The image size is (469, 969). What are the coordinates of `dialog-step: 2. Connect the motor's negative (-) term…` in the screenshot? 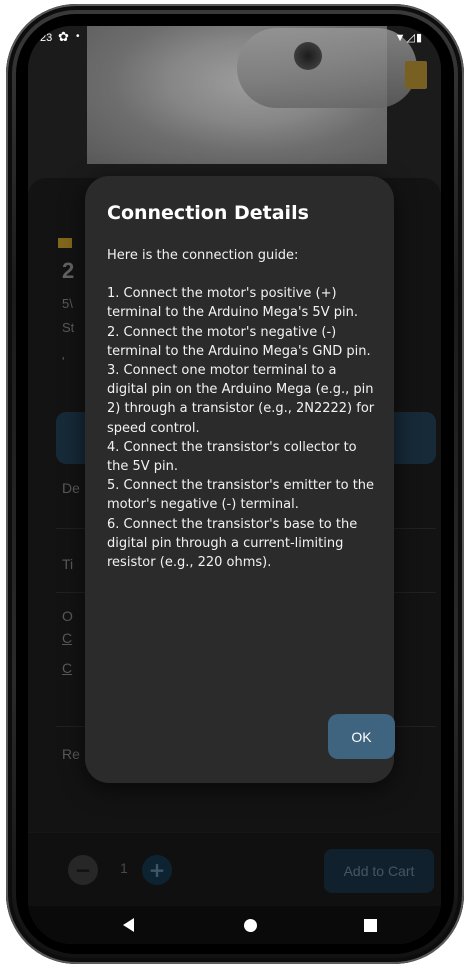 It's located at (239, 341).